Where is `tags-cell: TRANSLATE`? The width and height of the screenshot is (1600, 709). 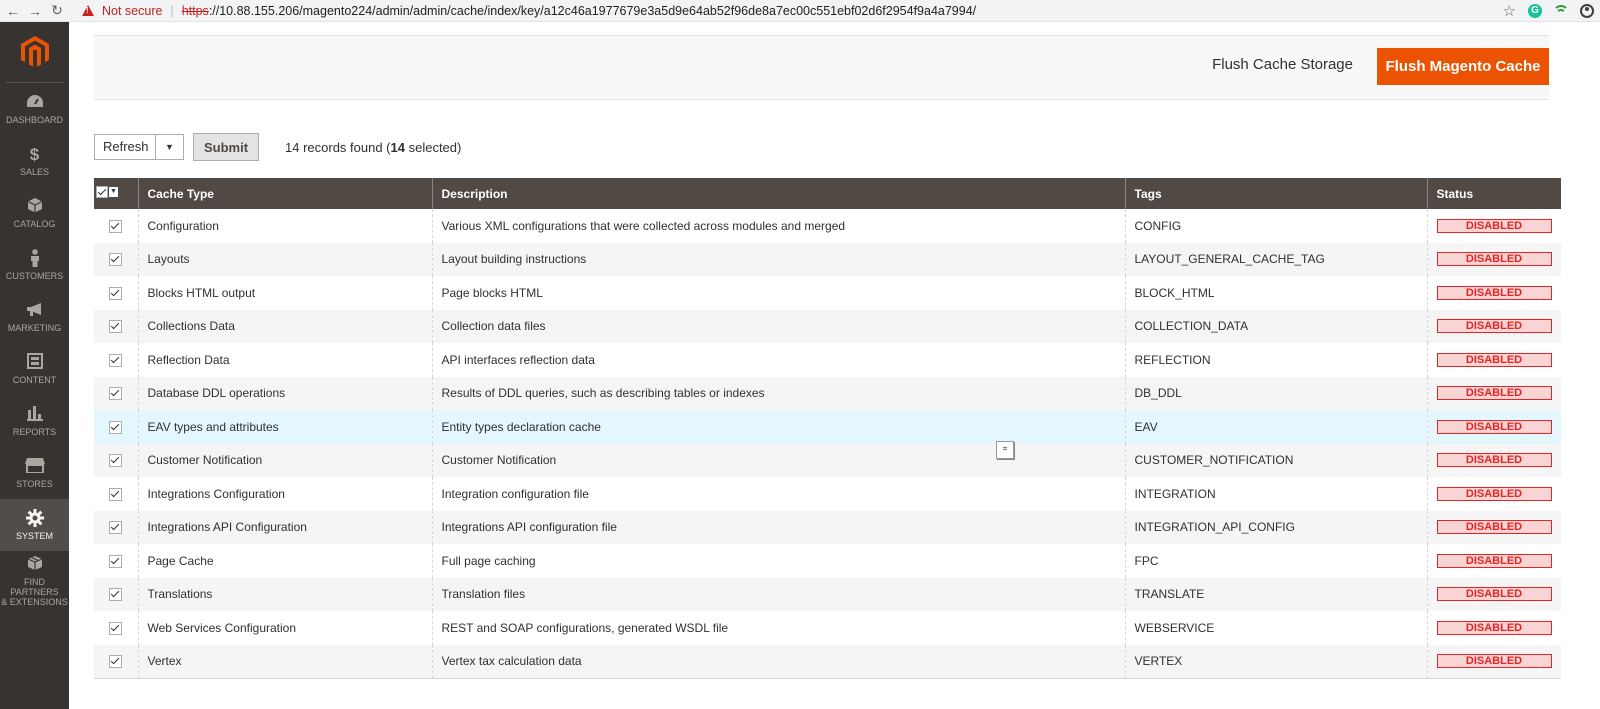
tags-cell: TRANSLATE is located at coordinates (1275, 594).